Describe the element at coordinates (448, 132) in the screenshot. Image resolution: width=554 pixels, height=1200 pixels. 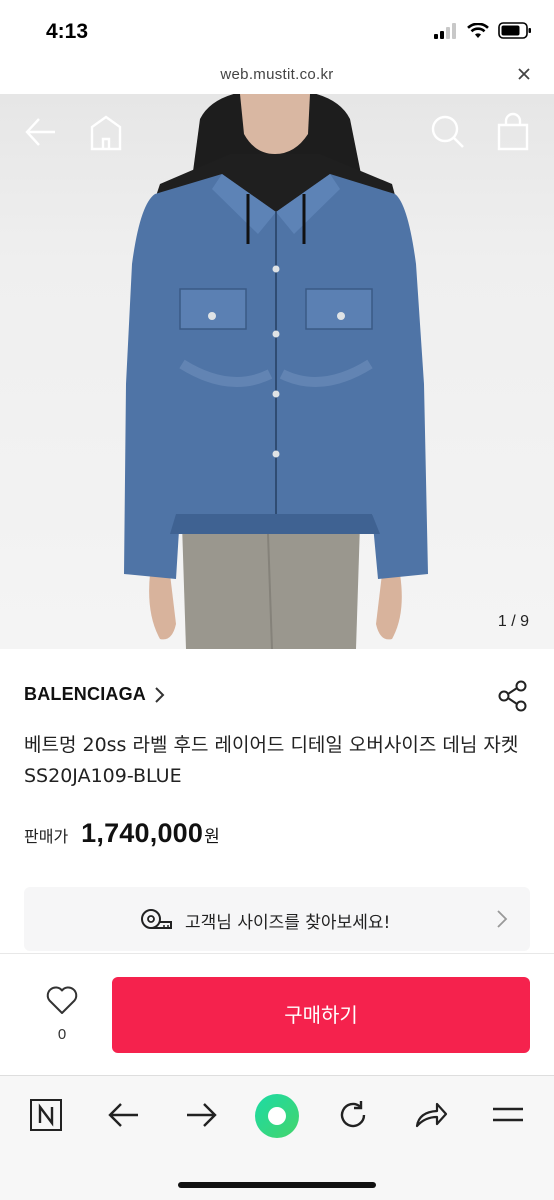
I see `search-icon` at that location.